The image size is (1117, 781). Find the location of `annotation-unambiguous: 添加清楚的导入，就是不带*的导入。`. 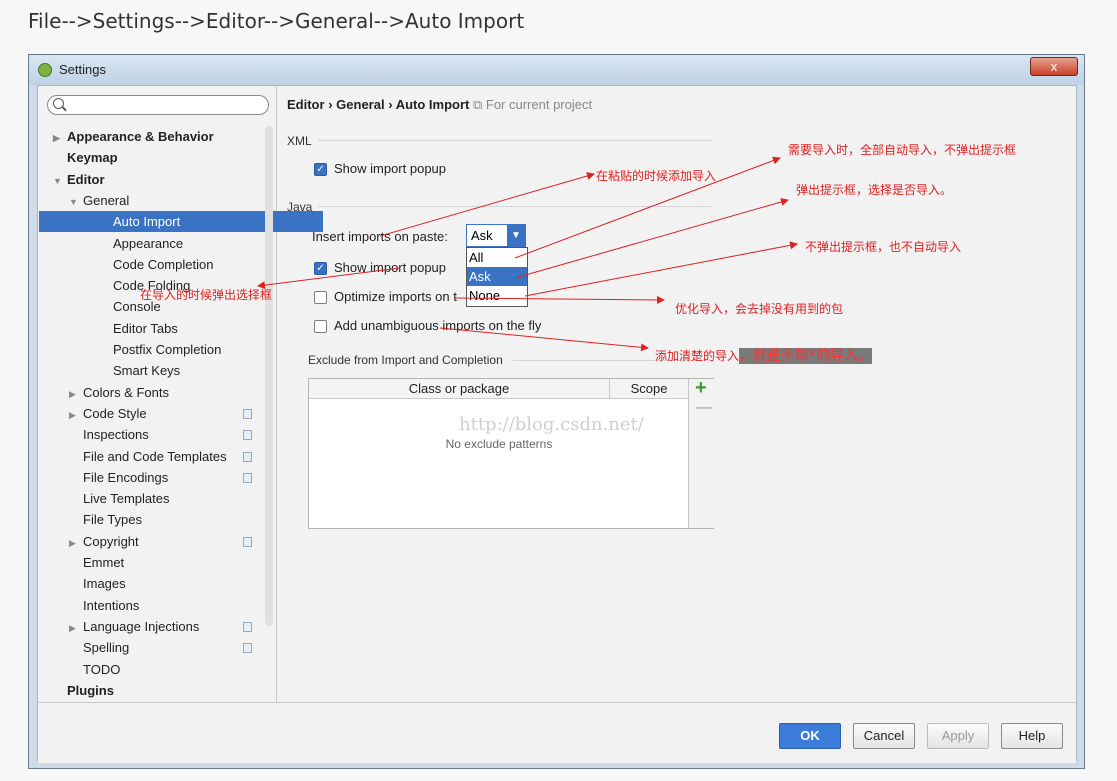

annotation-unambiguous: 添加清楚的导入，就是不带*的导入。 is located at coordinates (764, 355).